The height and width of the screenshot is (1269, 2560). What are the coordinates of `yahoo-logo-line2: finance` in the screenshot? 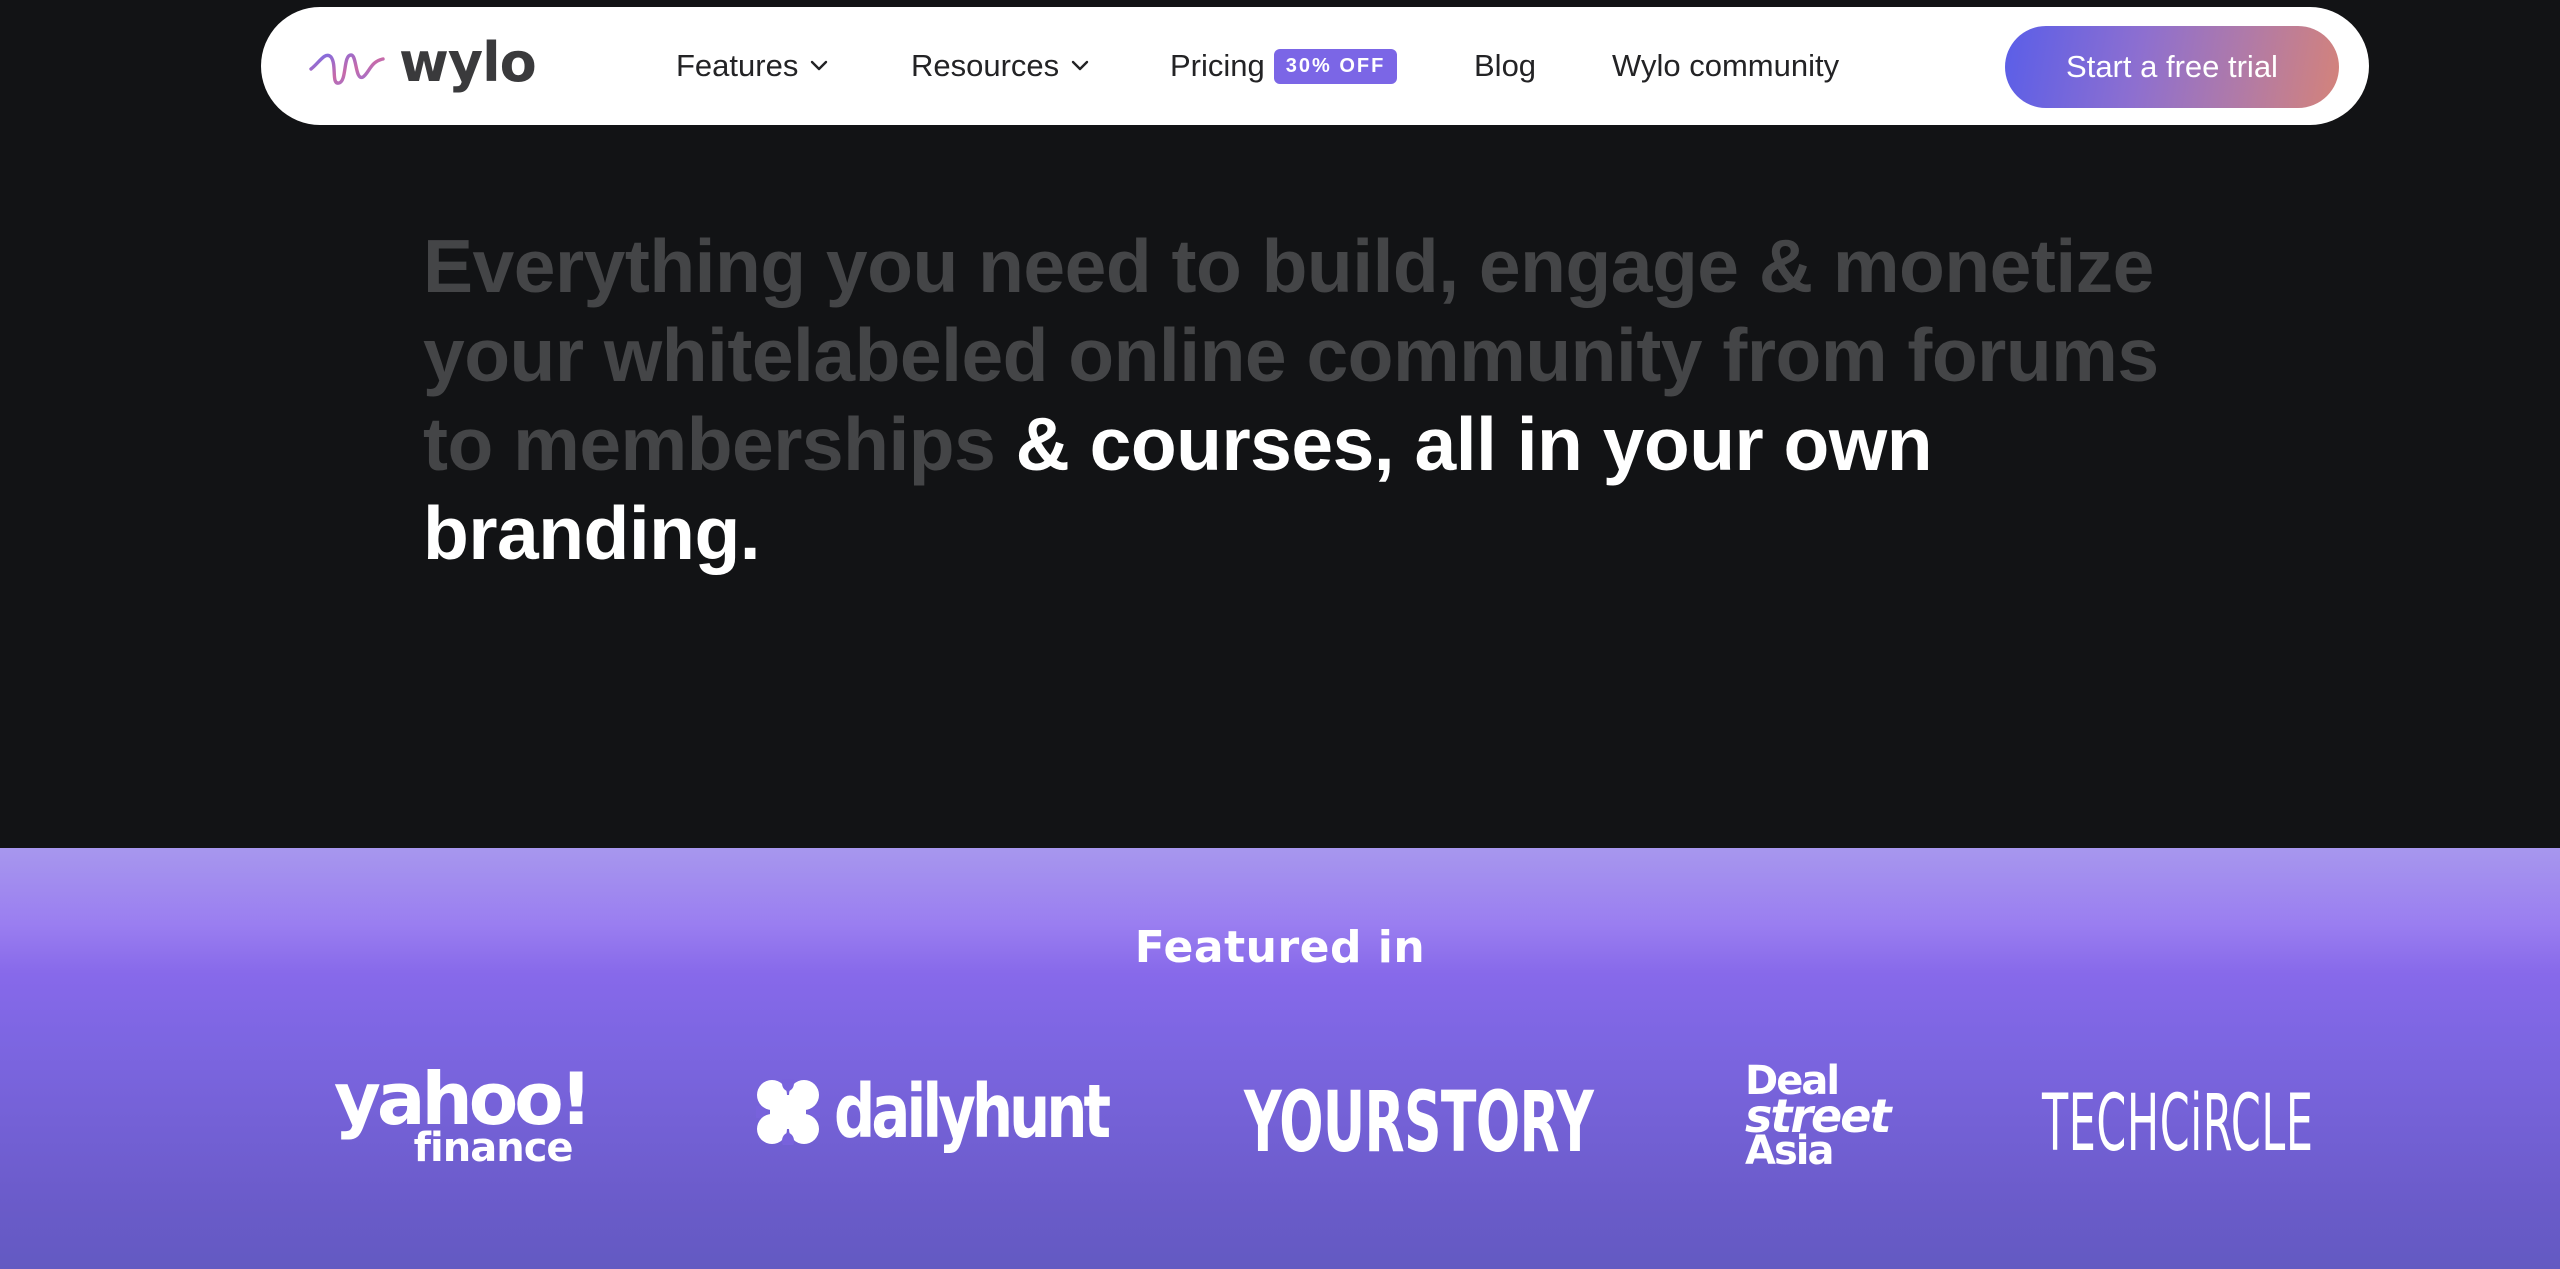 It's located at (493, 1148).